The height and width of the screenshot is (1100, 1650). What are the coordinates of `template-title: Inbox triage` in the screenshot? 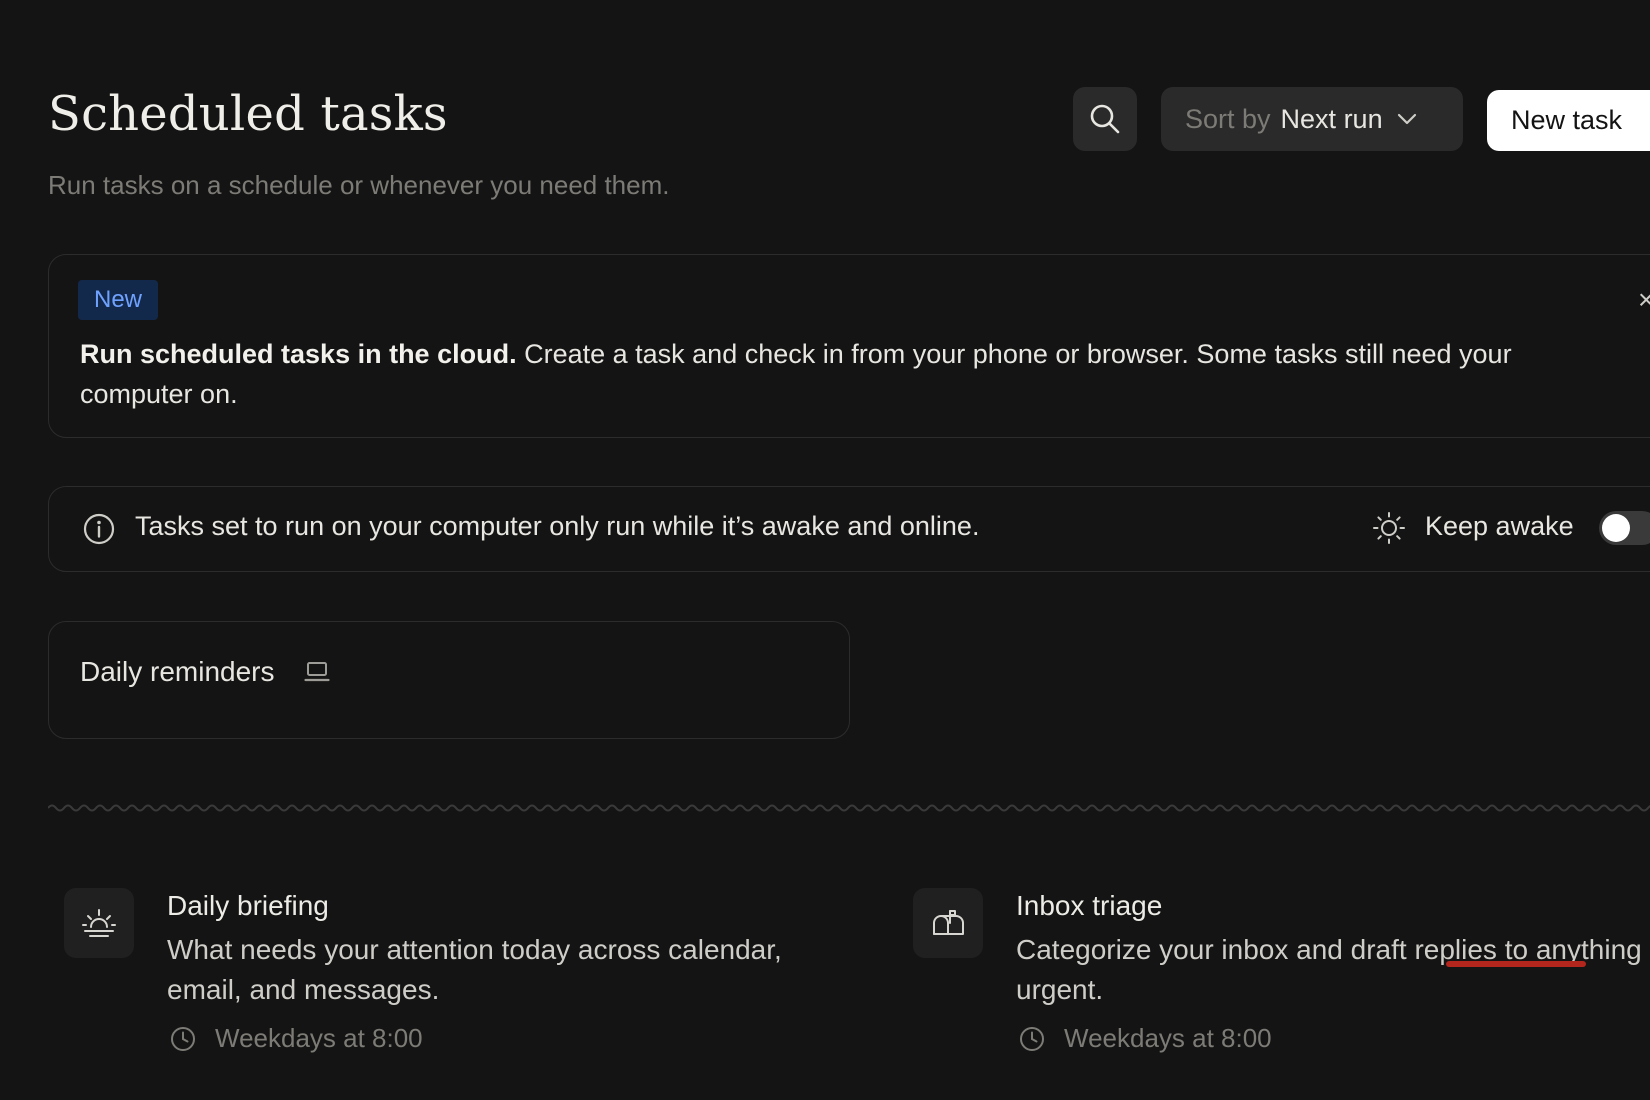 It's located at (1089, 906).